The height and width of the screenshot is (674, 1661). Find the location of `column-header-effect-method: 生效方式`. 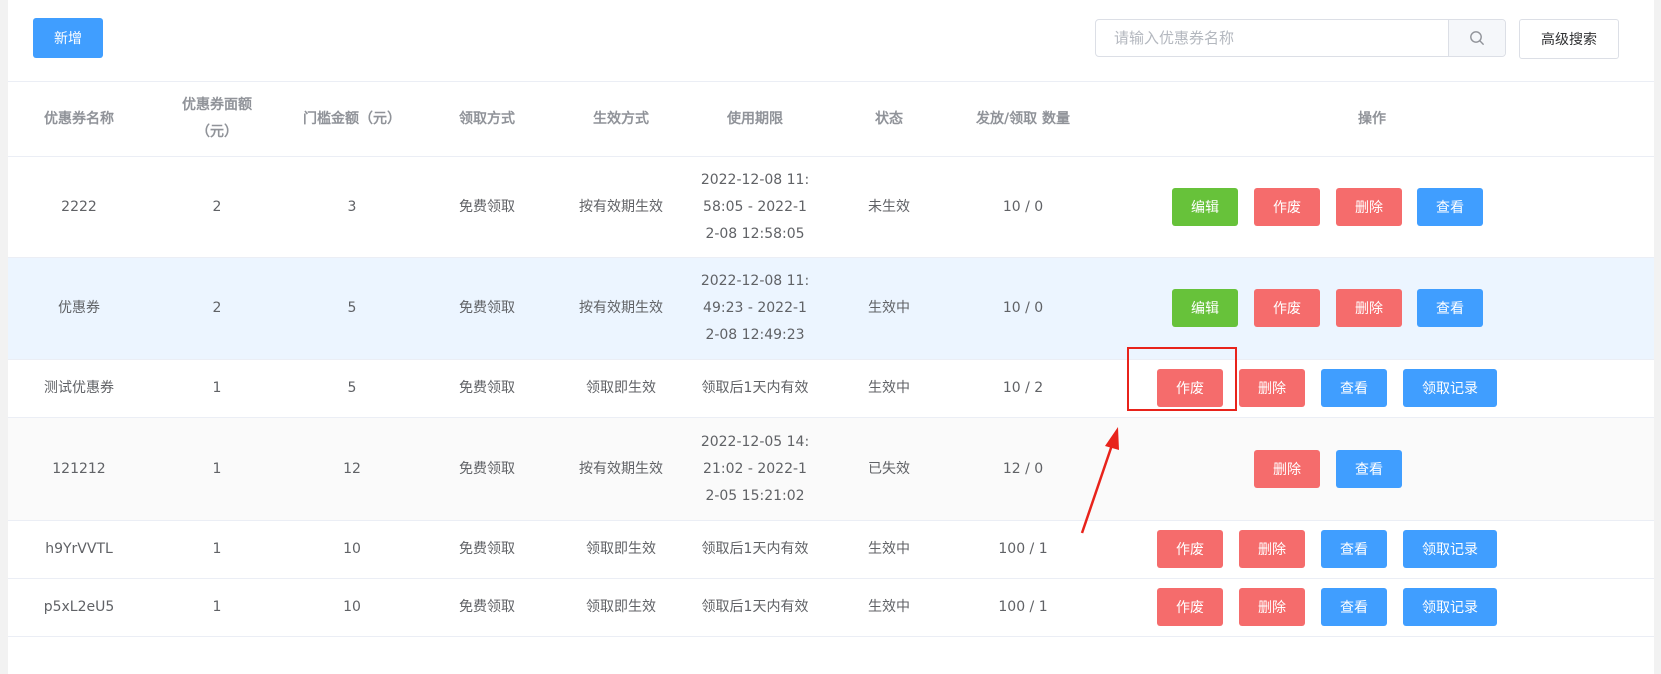

column-header-effect-method: 生效方式 is located at coordinates (621, 118).